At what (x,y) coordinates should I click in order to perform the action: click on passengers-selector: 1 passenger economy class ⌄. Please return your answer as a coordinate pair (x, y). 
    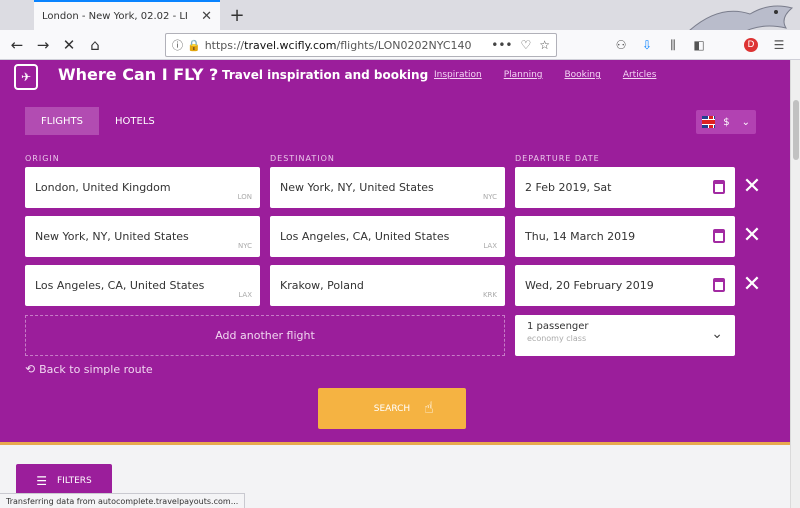
    Looking at the image, I should click on (625, 335).